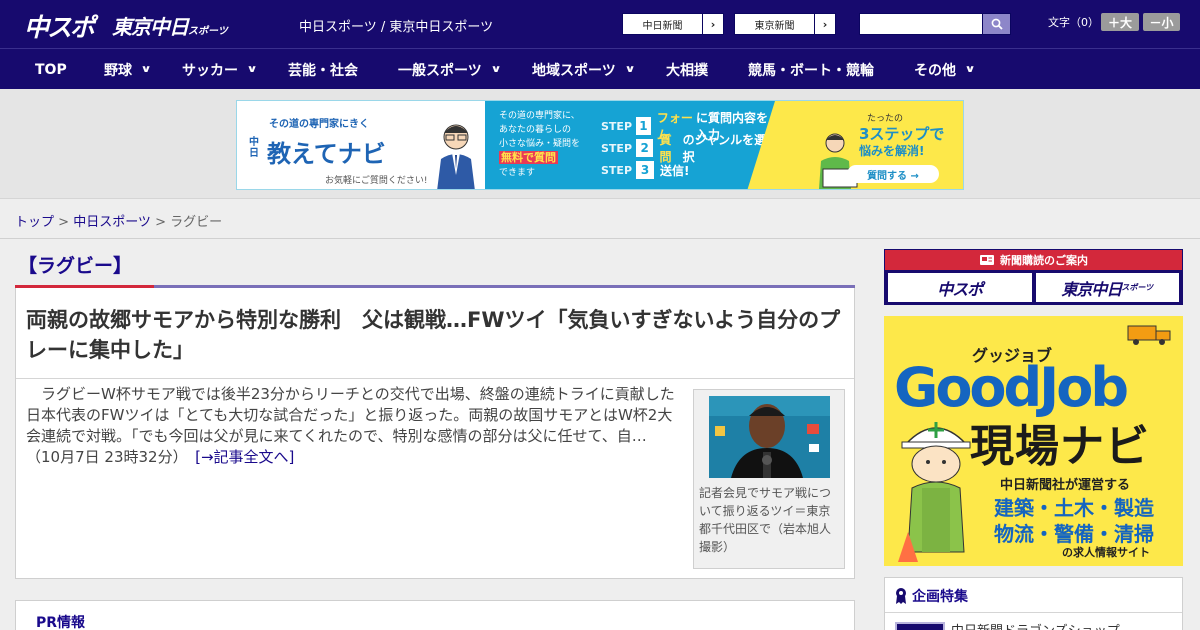 Image resolution: width=1200 pixels, height=630 pixels. What do you see at coordinates (1060, 446) in the screenshot?
I see `goodjob-subtitle: 現場ナビ` at bounding box center [1060, 446].